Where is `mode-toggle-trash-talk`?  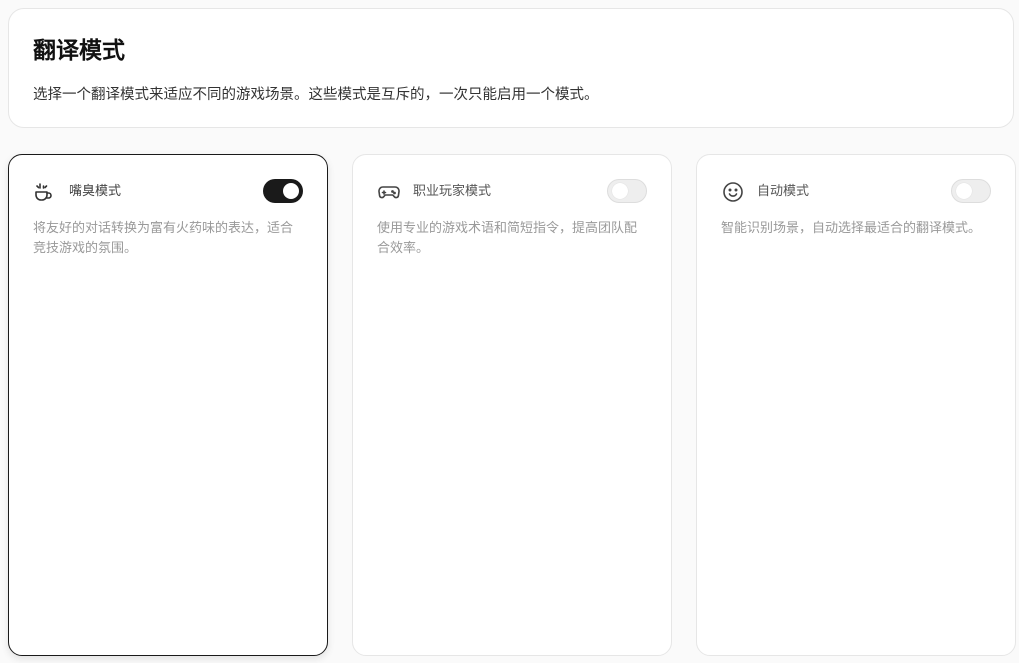 mode-toggle-trash-talk is located at coordinates (283, 191).